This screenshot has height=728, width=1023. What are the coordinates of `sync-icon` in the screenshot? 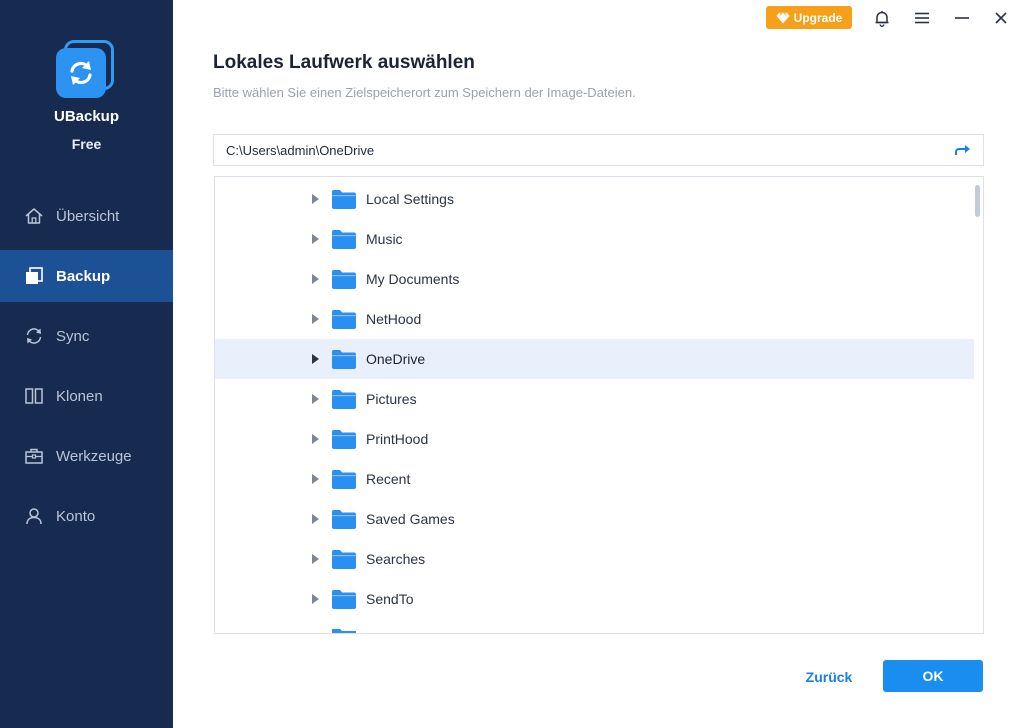 It's located at (34, 336).